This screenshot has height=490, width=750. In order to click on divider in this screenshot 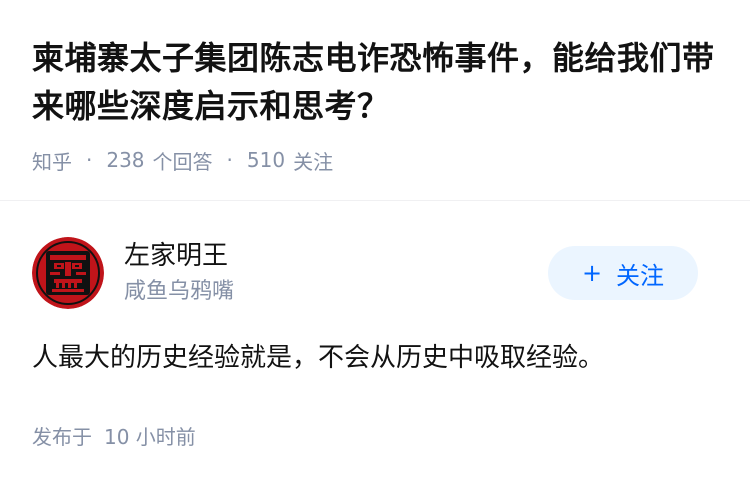, I will do `click(375, 200)`.